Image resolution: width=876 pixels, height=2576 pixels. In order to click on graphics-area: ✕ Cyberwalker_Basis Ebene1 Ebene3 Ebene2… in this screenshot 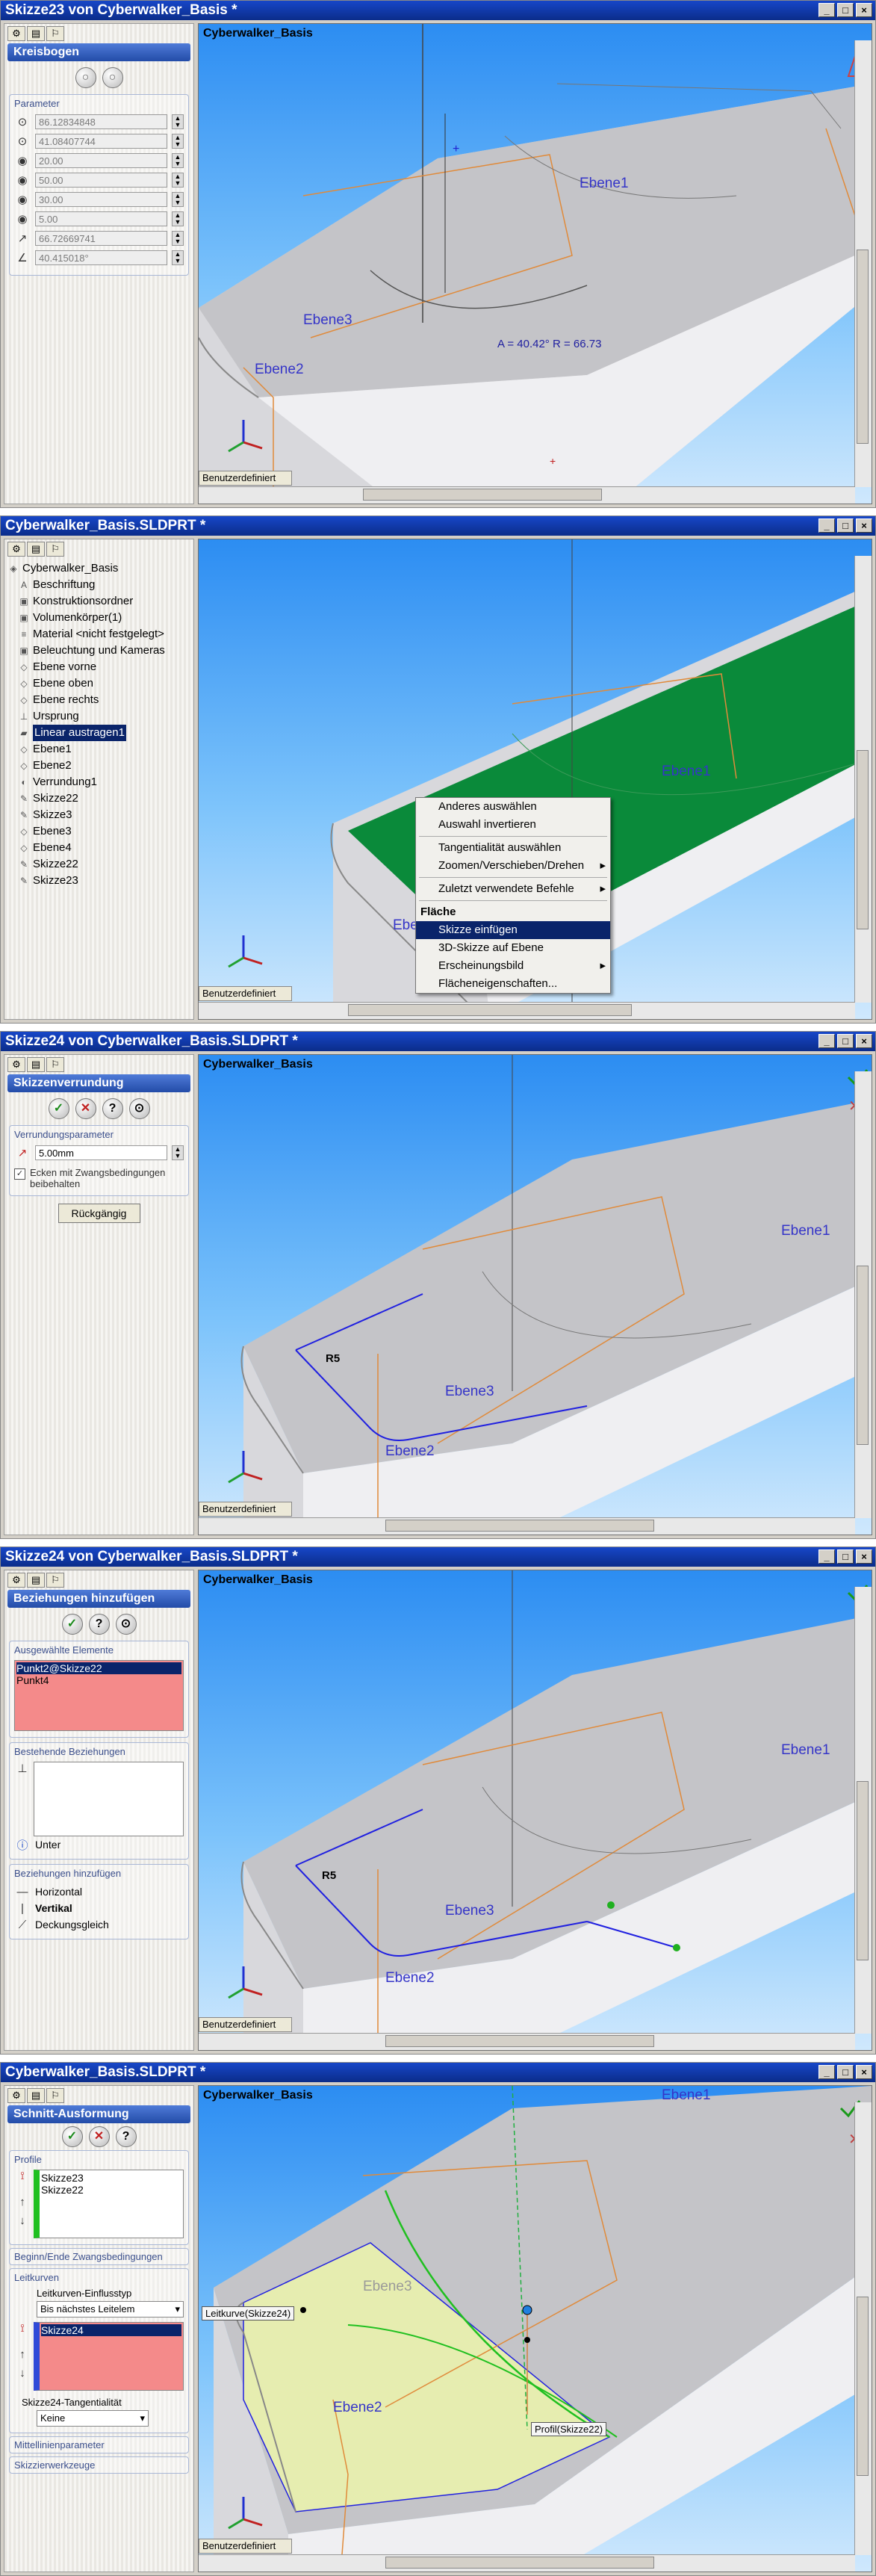, I will do `click(535, 1294)`.